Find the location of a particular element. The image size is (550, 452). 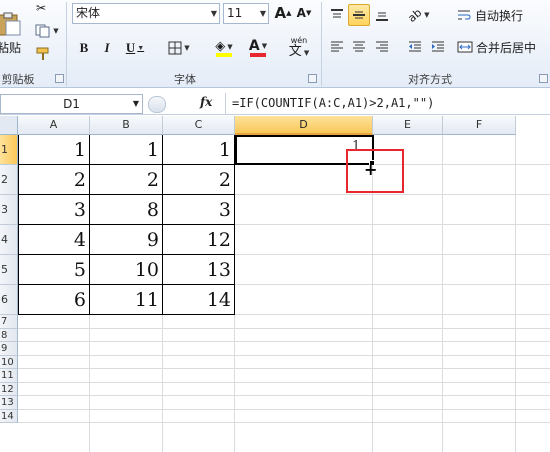

format-painter-button is located at coordinates (43, 54).